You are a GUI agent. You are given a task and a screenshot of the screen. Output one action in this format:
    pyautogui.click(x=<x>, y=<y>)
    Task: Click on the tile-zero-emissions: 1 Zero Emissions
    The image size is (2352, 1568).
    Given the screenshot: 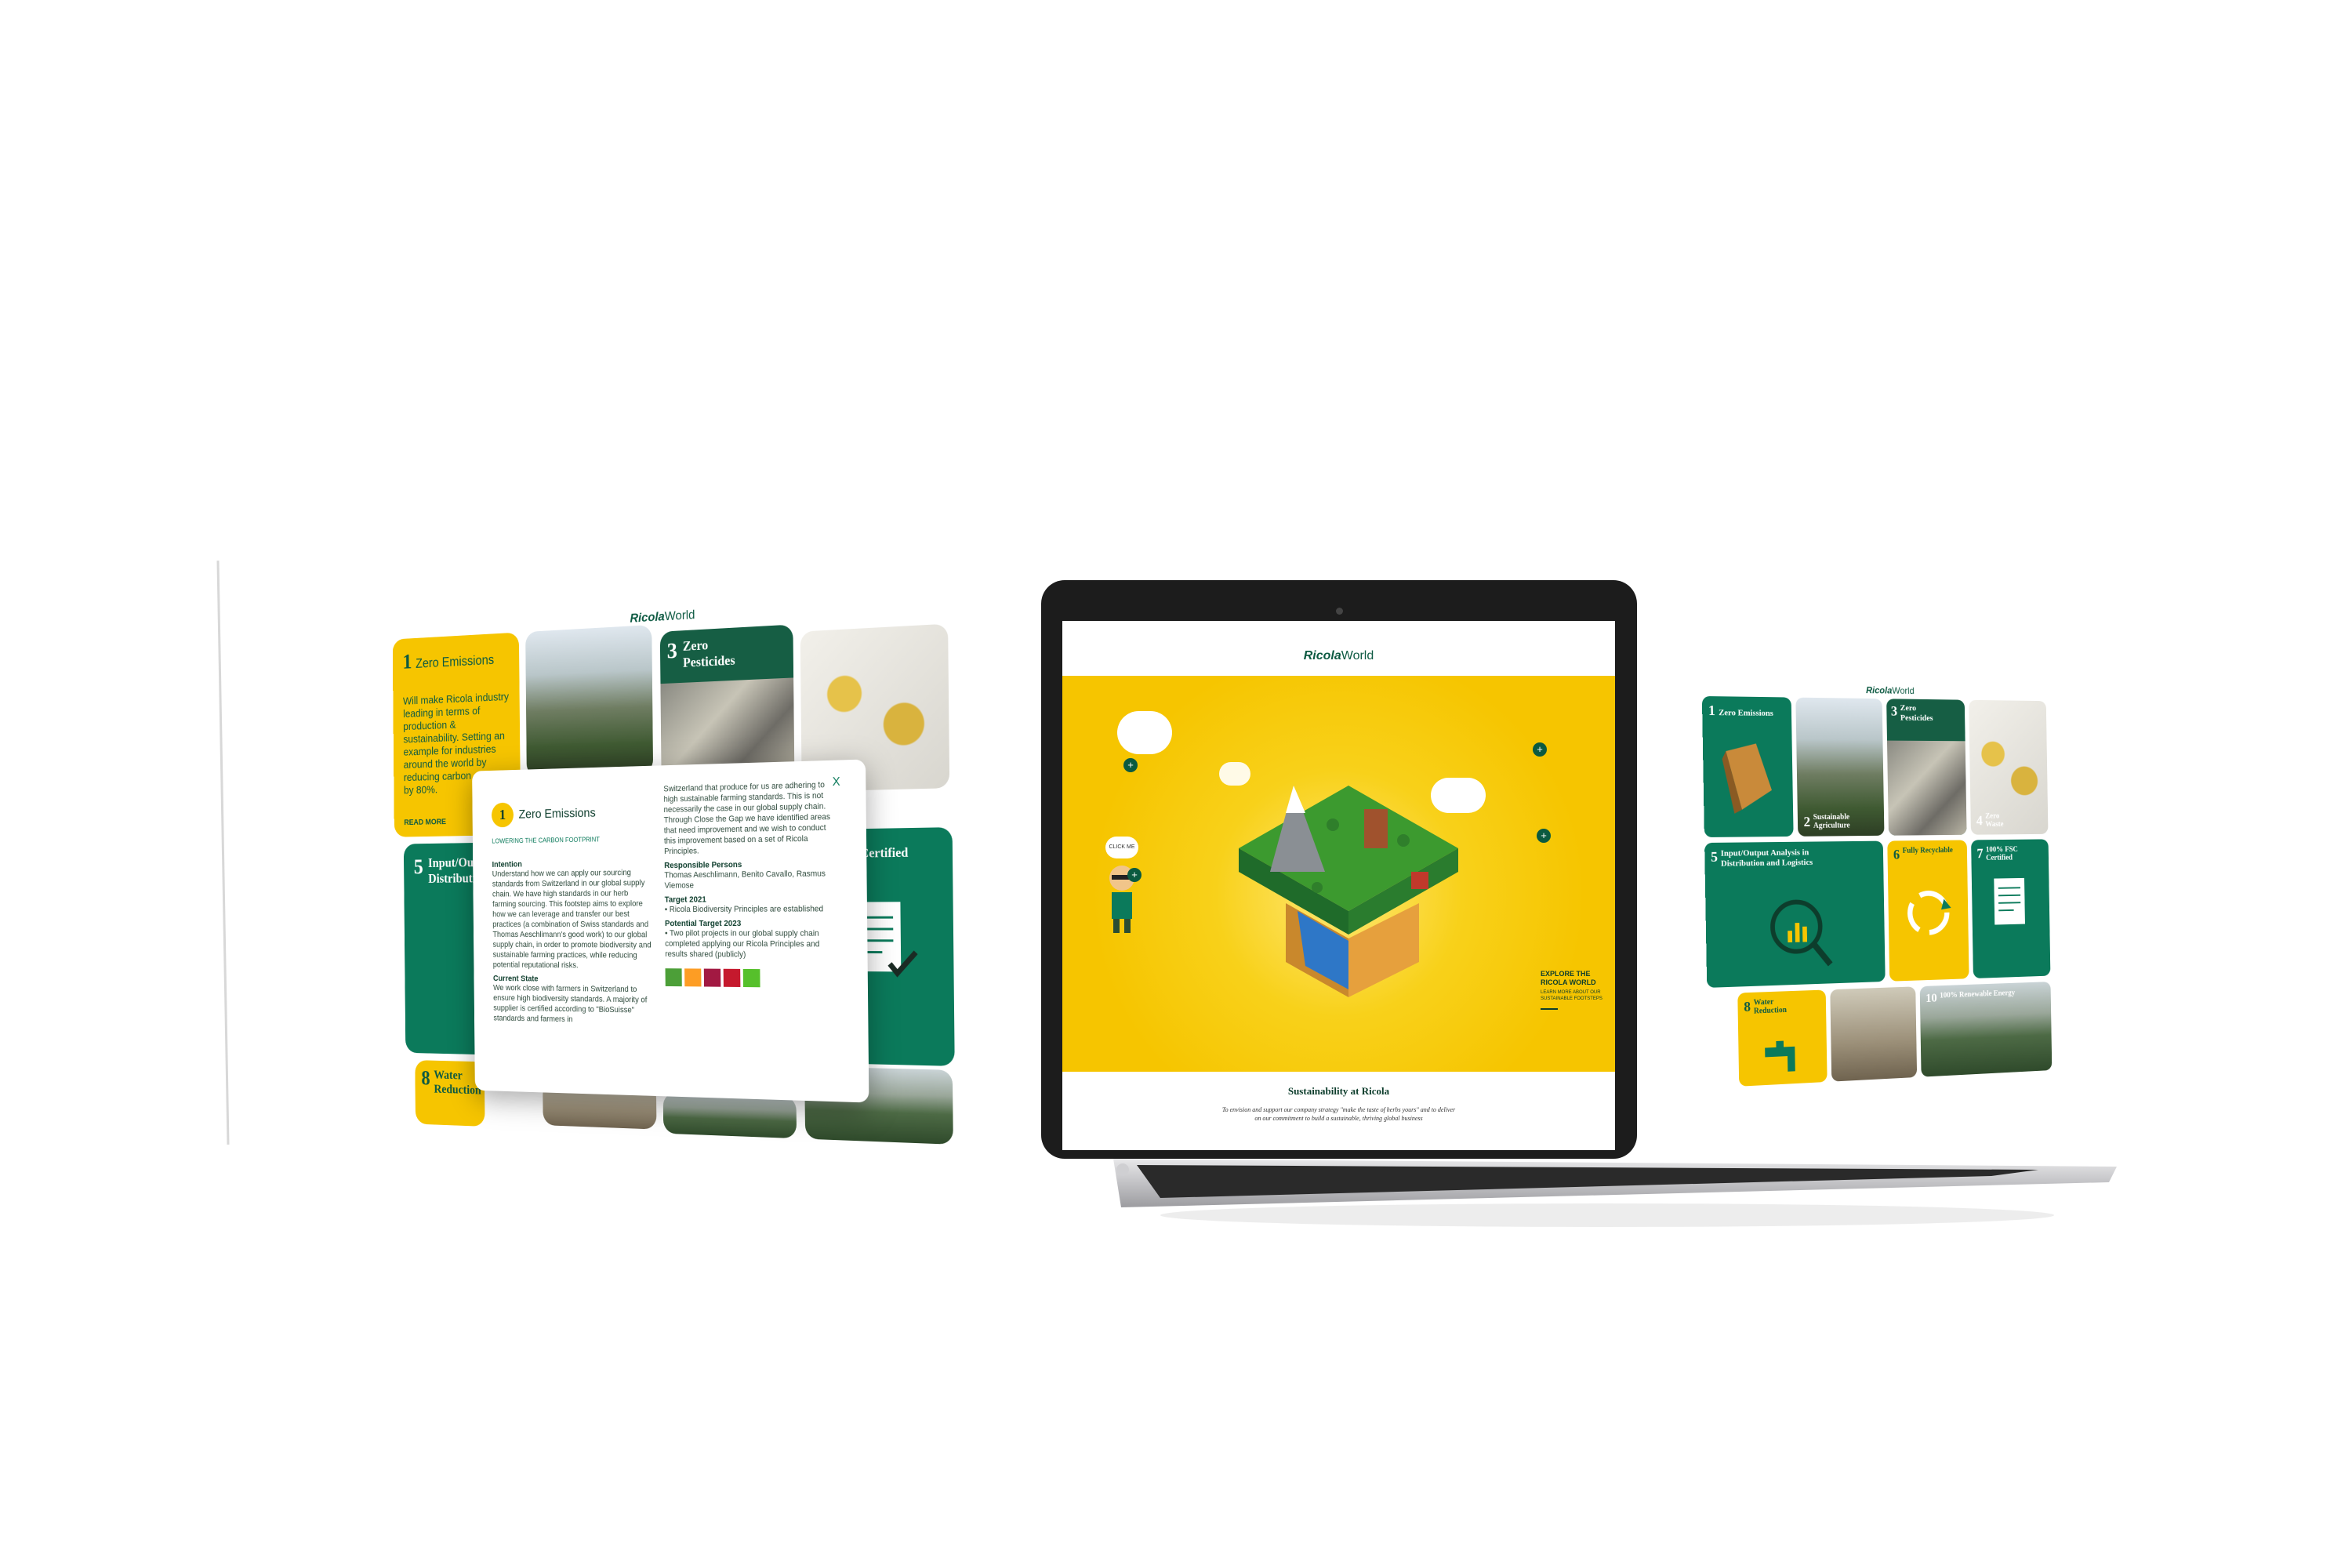 What is the action you would take?
    pyautogui.click(x=1747, y=766)
    